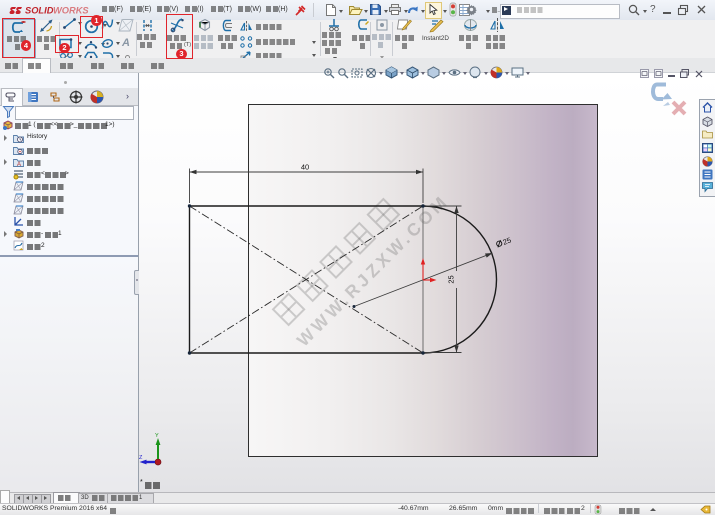 This screenshot has width=715, height=515. Describe the element at coordinates (305, 167) in the screenshot. I see `svg-text: 40` at that location.